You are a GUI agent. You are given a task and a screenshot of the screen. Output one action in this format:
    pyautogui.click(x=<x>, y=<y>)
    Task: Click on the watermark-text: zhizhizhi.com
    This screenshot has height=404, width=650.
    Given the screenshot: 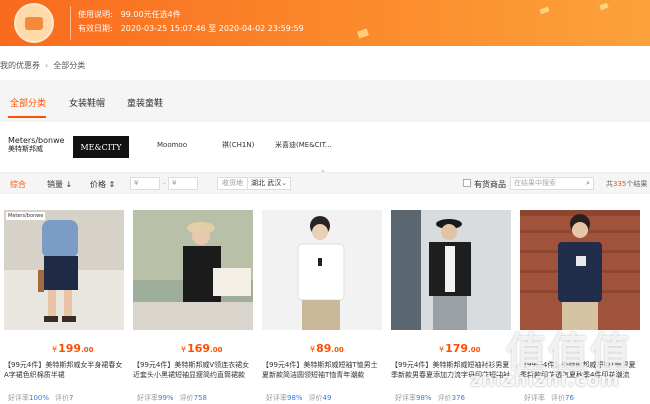 What is the action you would take?
    pyautogui.click(x=545, y=380)
    